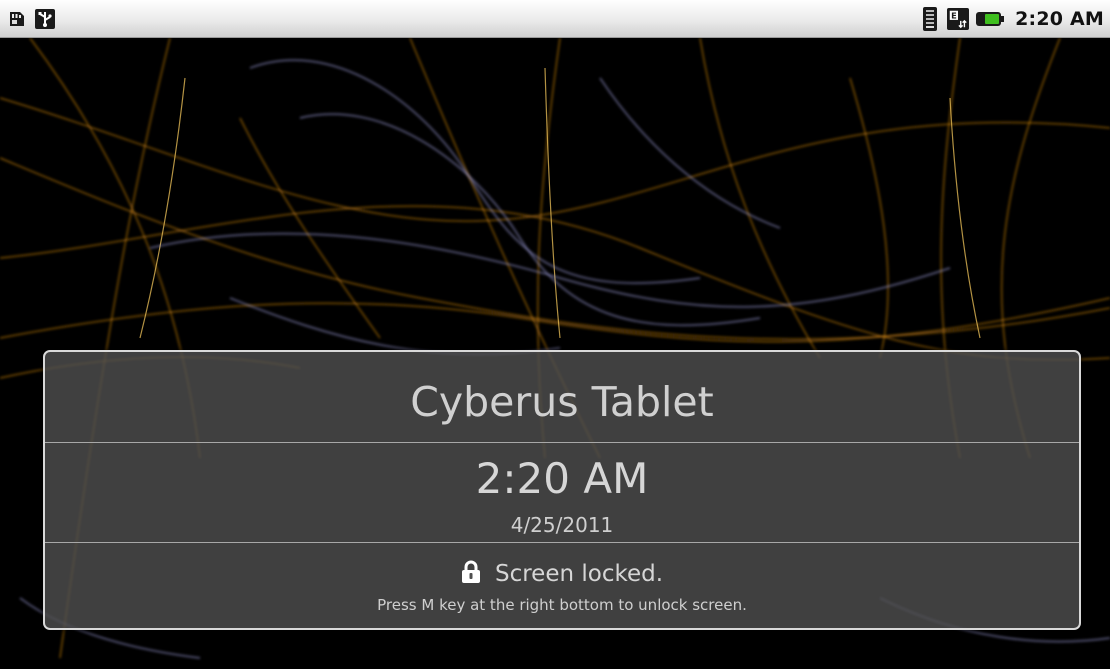  Describe the element at coordinates (930, 19) in the screenshot. I see `wifi-signal-icon` at that location.